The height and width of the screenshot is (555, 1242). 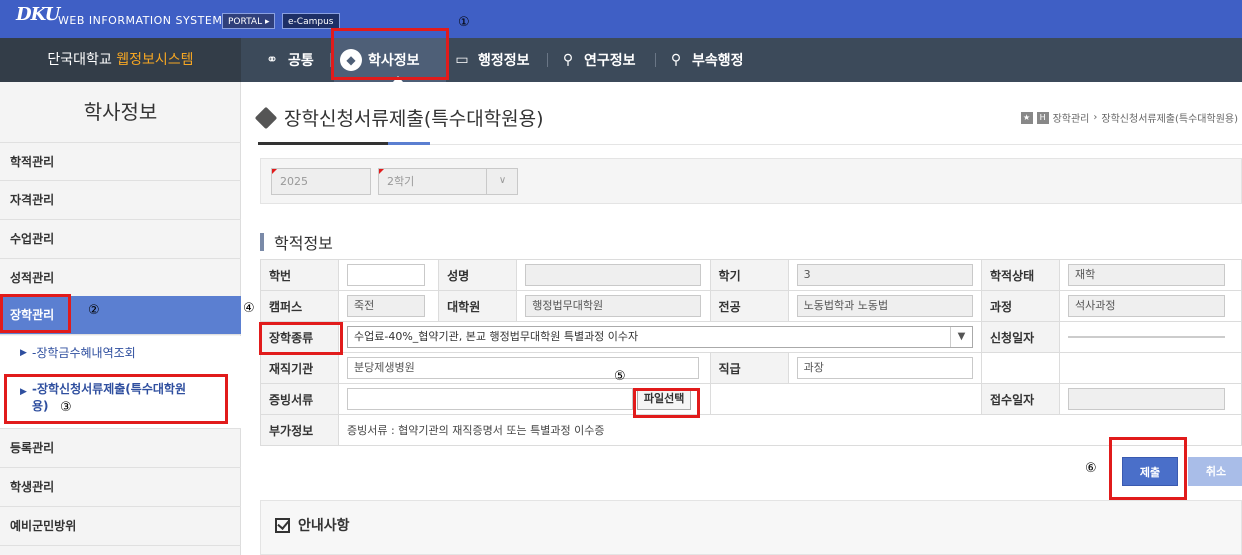 I want to click on label-course: 과정, so click(x=1020, y=306).